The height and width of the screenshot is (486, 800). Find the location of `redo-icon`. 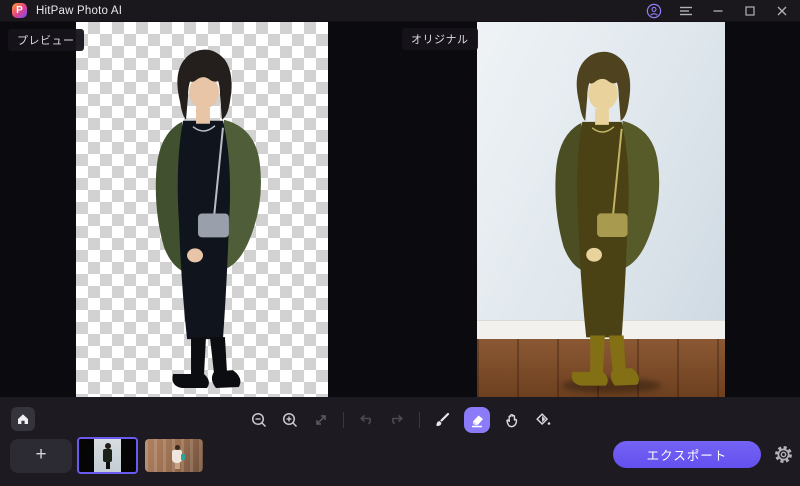

redo-icon is located at coordinates (397, 419).